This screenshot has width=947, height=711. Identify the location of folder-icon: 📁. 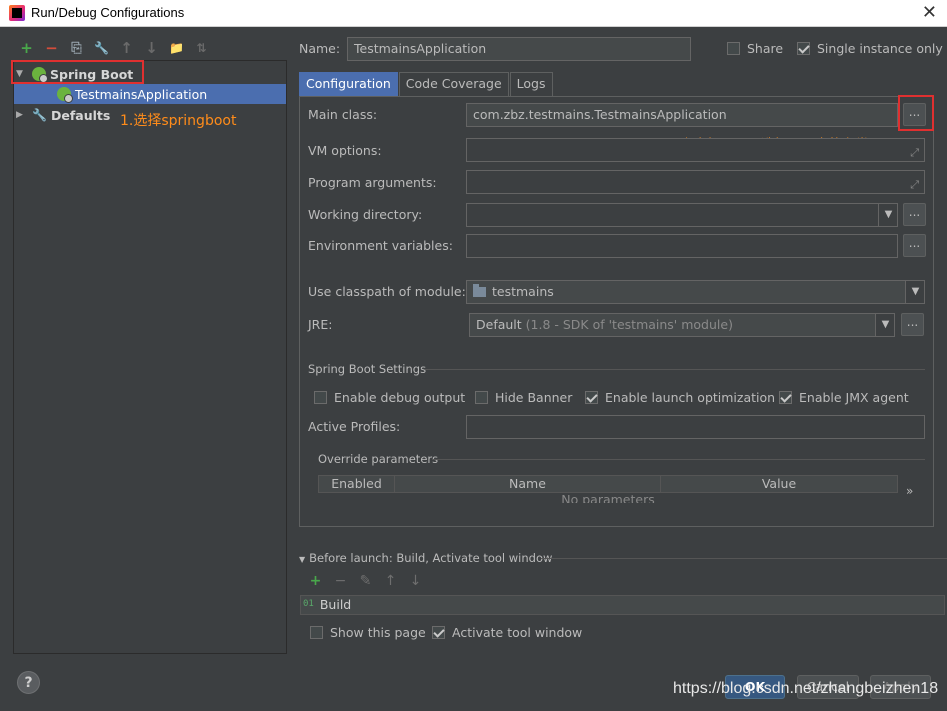
(176, 48).